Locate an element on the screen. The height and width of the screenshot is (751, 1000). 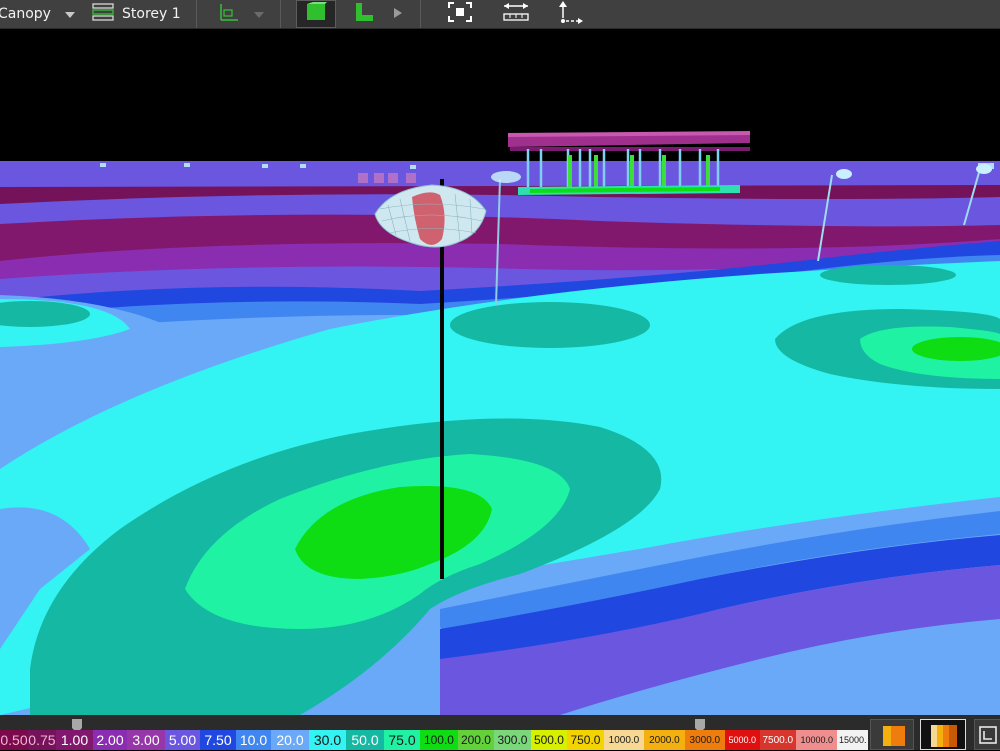
legend-swatch: 3.00 is located at coordinates (146, 740).